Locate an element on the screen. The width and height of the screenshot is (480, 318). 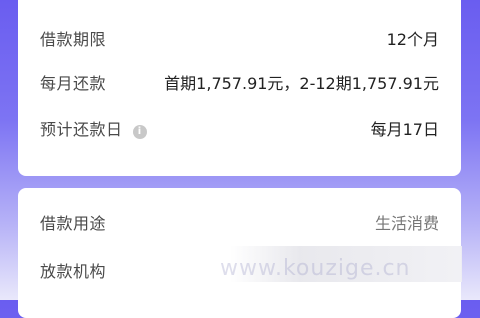
term-value: 12个月 is located at coordinates (412, 39).